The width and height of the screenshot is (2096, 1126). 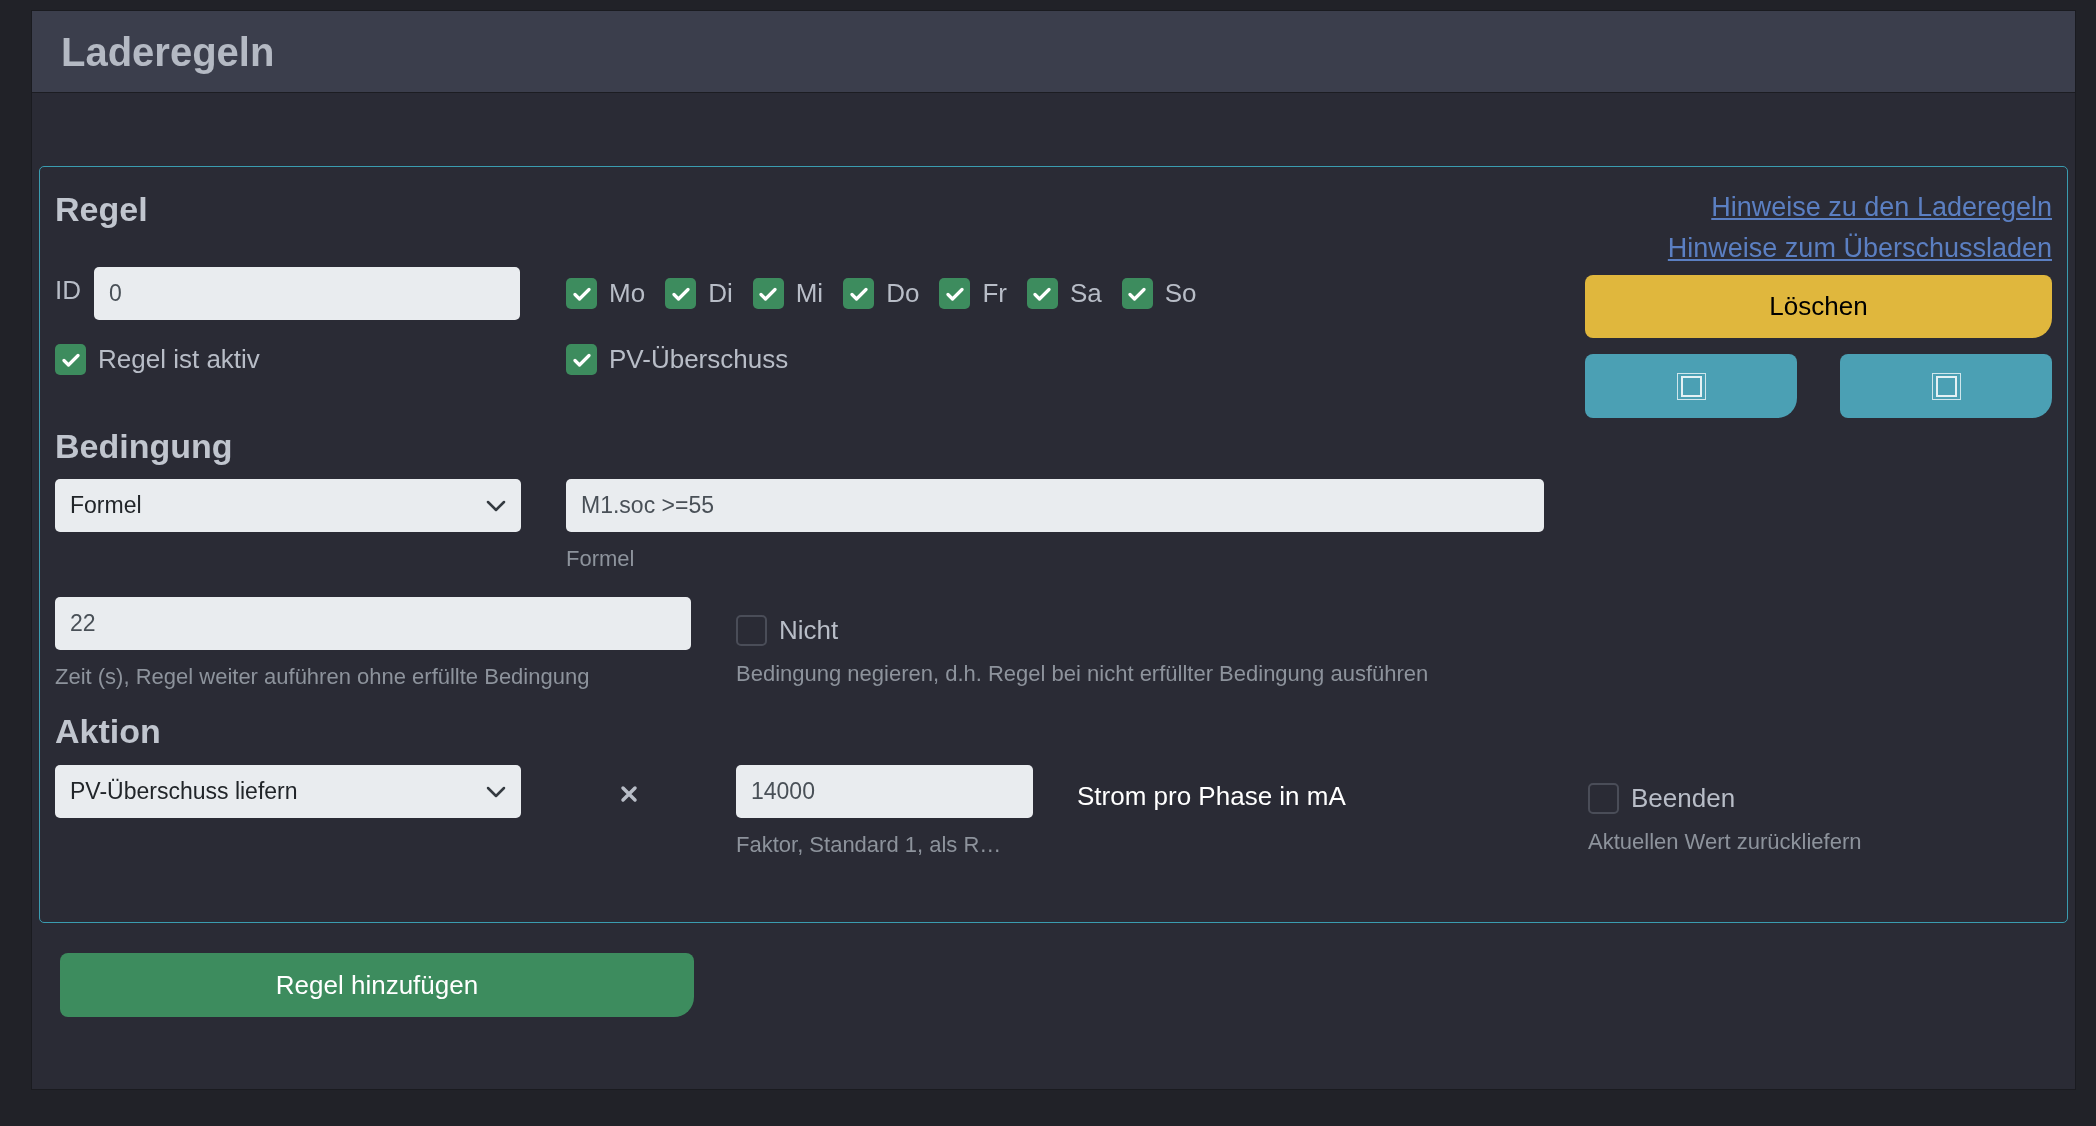 What do you see at coordinates (288, 505) in the screenshot?
I see `condition-type-select: Formel` at bounding box center [288, 505].